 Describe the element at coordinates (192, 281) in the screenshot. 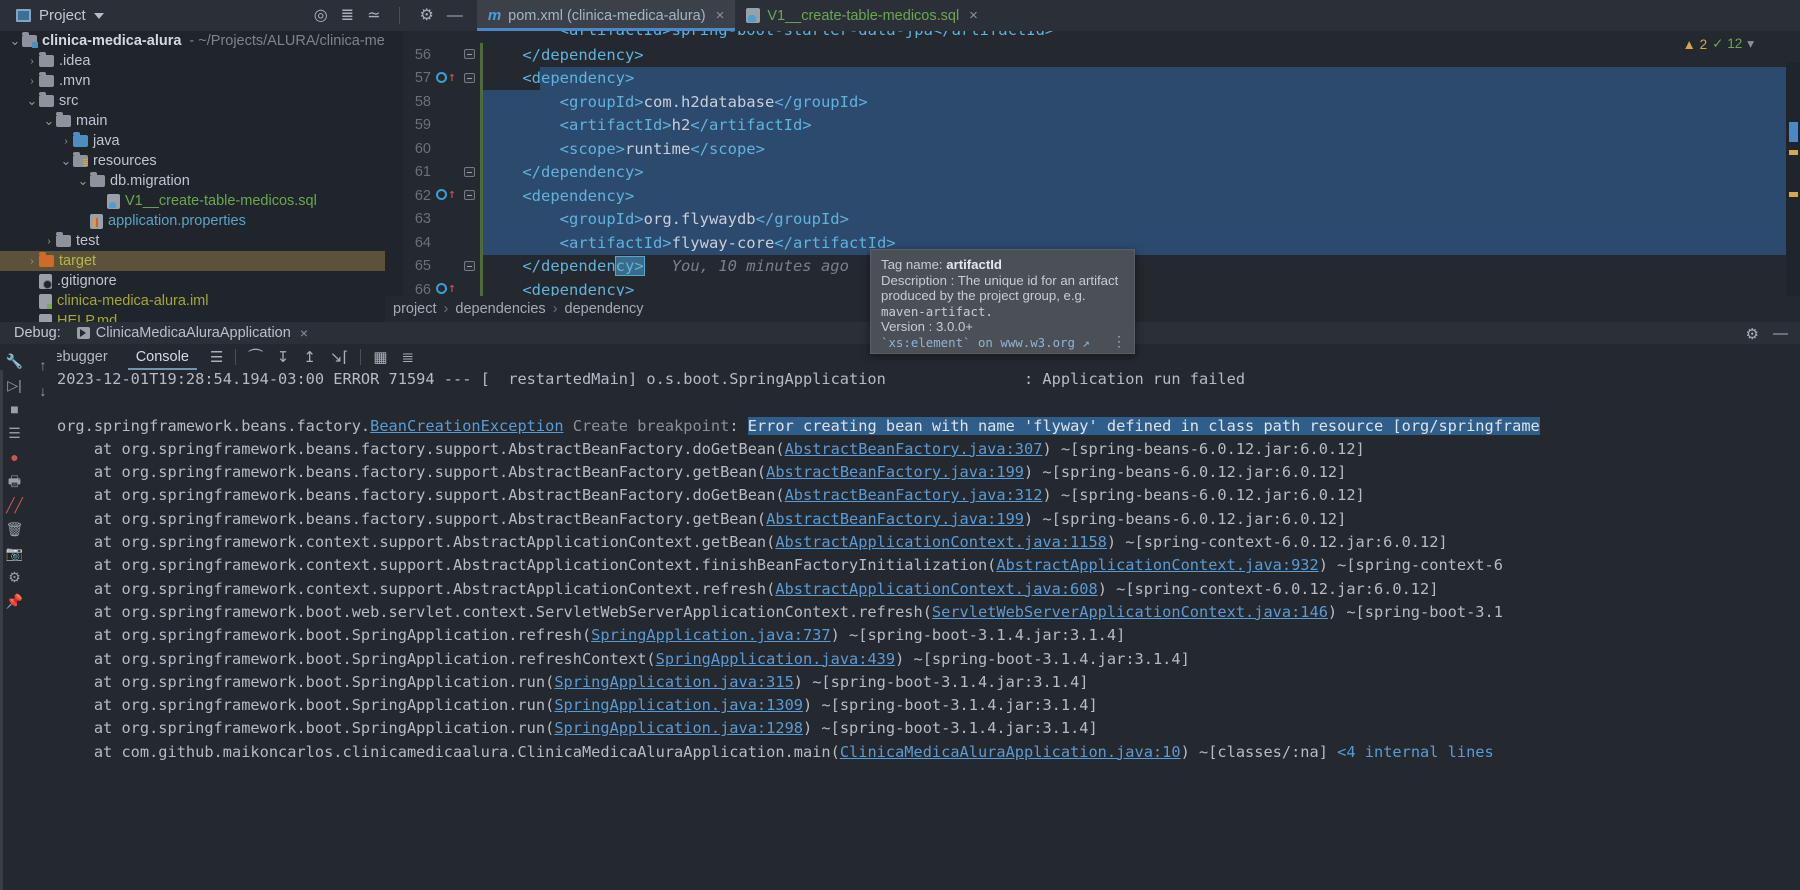

I see `tree-item--gitignore: .gitignore` at that location.